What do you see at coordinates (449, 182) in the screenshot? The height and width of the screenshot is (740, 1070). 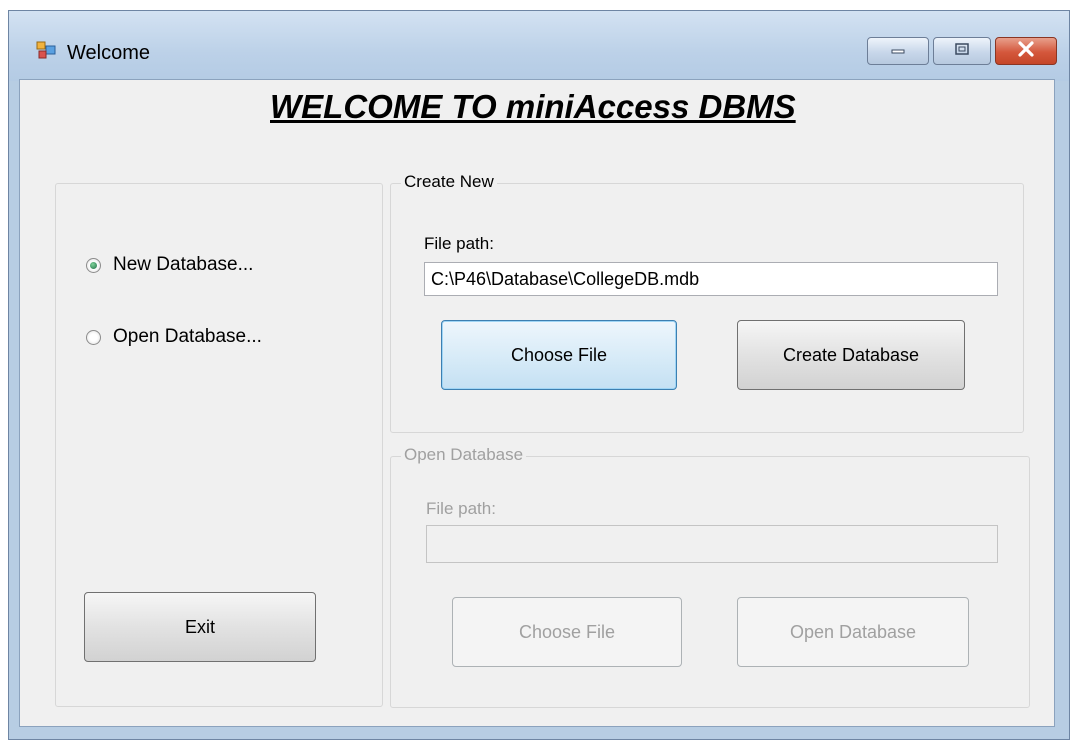 I see `create-new-legend: Create New` at bounding box center [449, 182].